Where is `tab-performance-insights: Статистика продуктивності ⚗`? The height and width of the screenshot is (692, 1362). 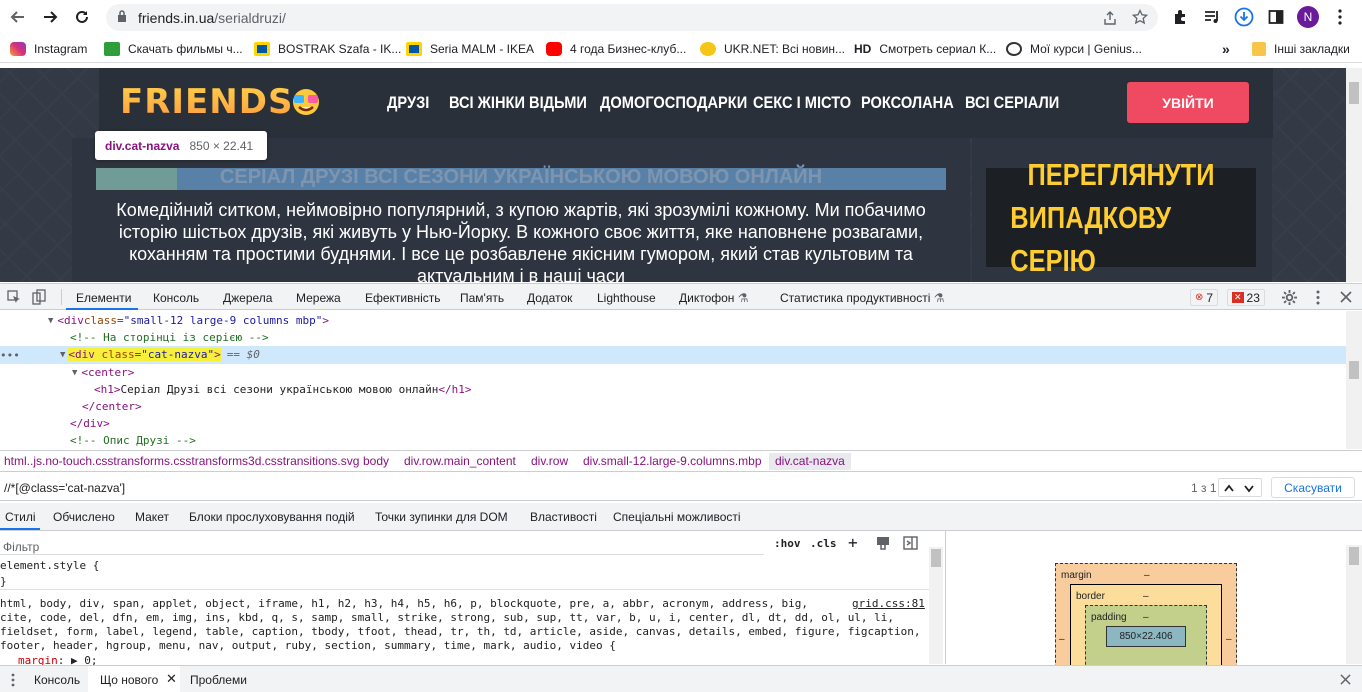
tab-performance-insights: Статистика продуктивності ⚗ is located at coordinates (862, 298).